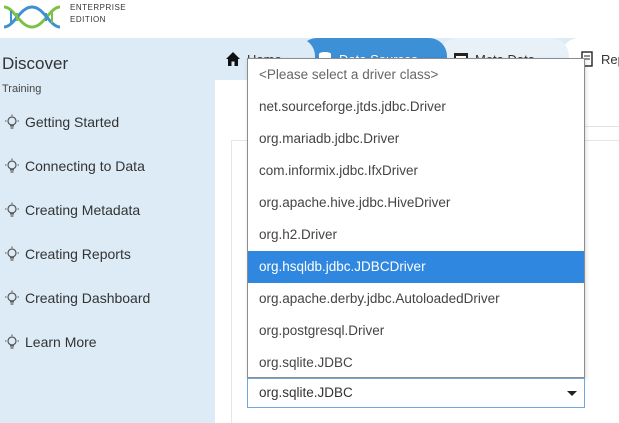 Image resolution: width=619 pixels, height=423 pixels. What do you see at coordinates (88, 298) in the screenshot?
I see `sidebar-item-label: Creating Dashboard` at bounding box center [88, 298].